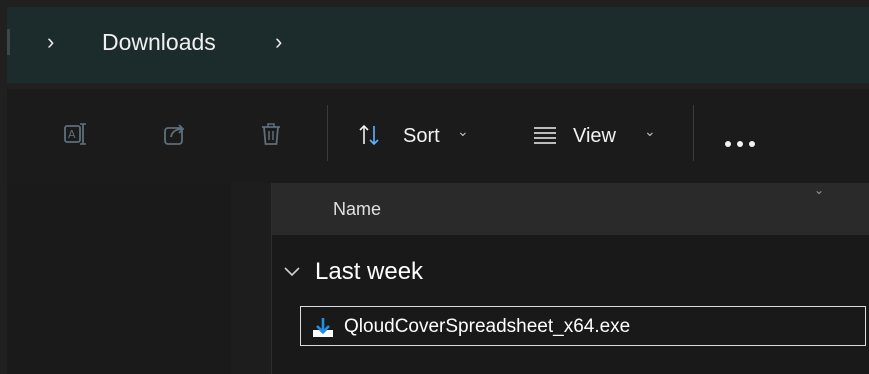 This screenshot has height=374, width=869. I want to click on rename-icon: A, so click(76, 134).